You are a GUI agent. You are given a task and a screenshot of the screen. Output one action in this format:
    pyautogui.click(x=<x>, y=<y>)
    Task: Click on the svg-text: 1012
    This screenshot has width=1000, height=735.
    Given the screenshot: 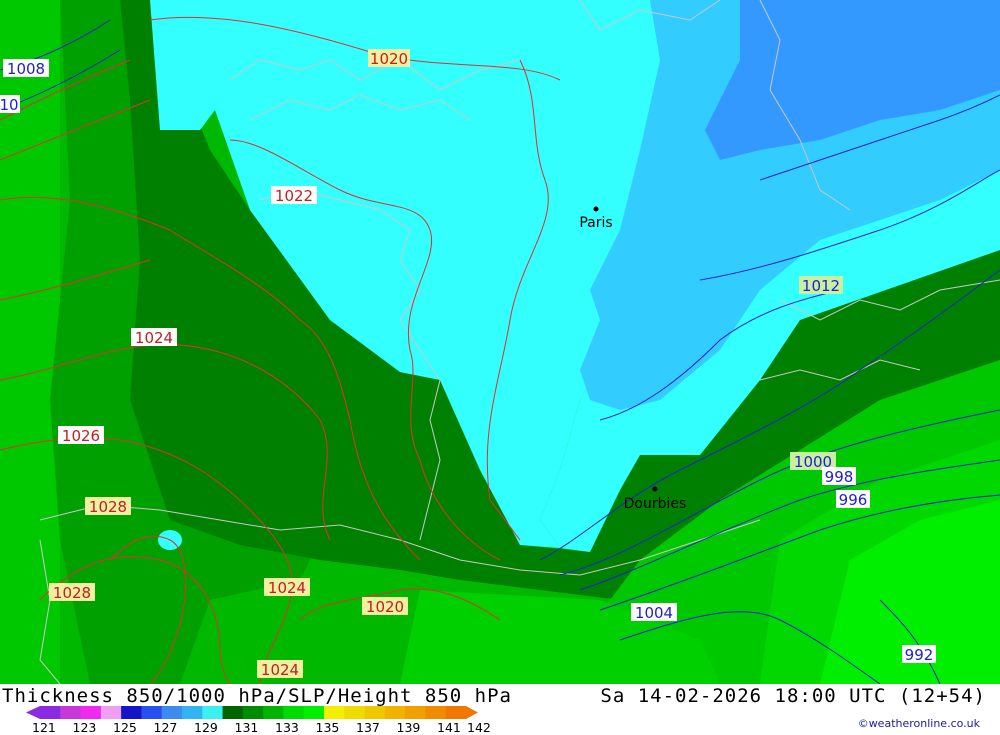 What is the action you would take?
    pyautogui.click(x=821, y=286)
    